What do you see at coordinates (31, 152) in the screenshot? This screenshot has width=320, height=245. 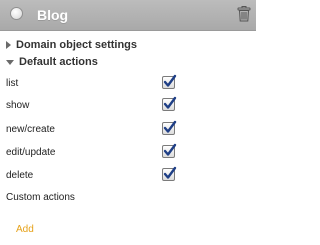 I see `action-label-edit-update: edit/update` at bounding box center [31, 152].